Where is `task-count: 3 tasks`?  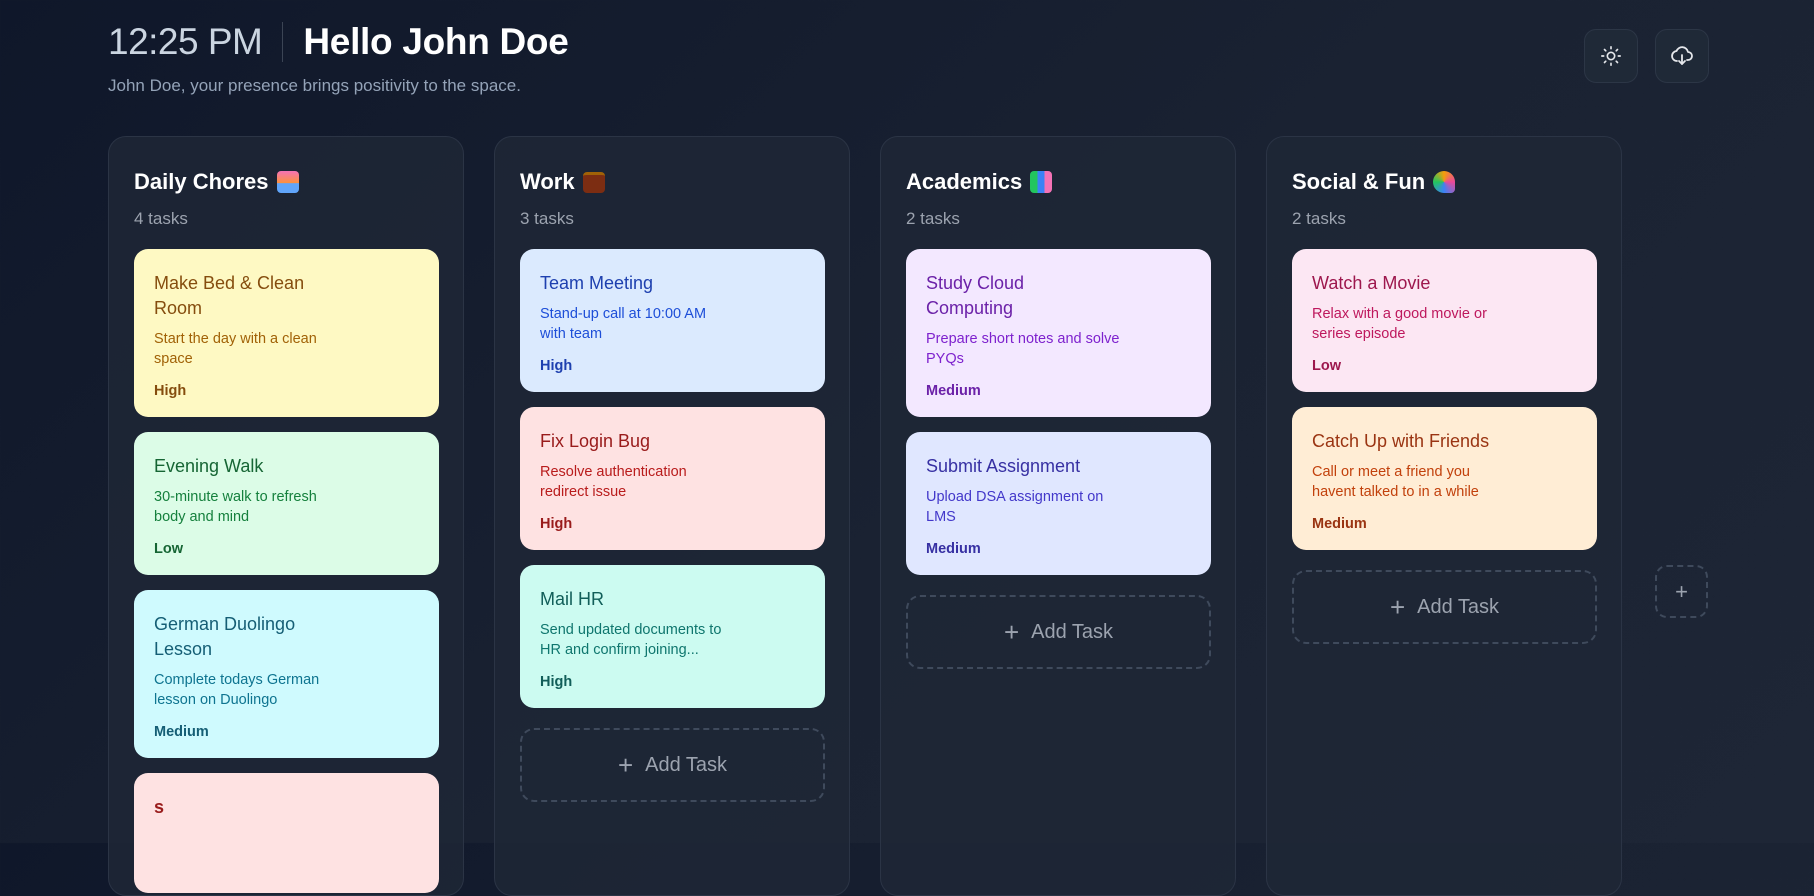
task-count: 3 tasks is located at coordinates (547, 218).